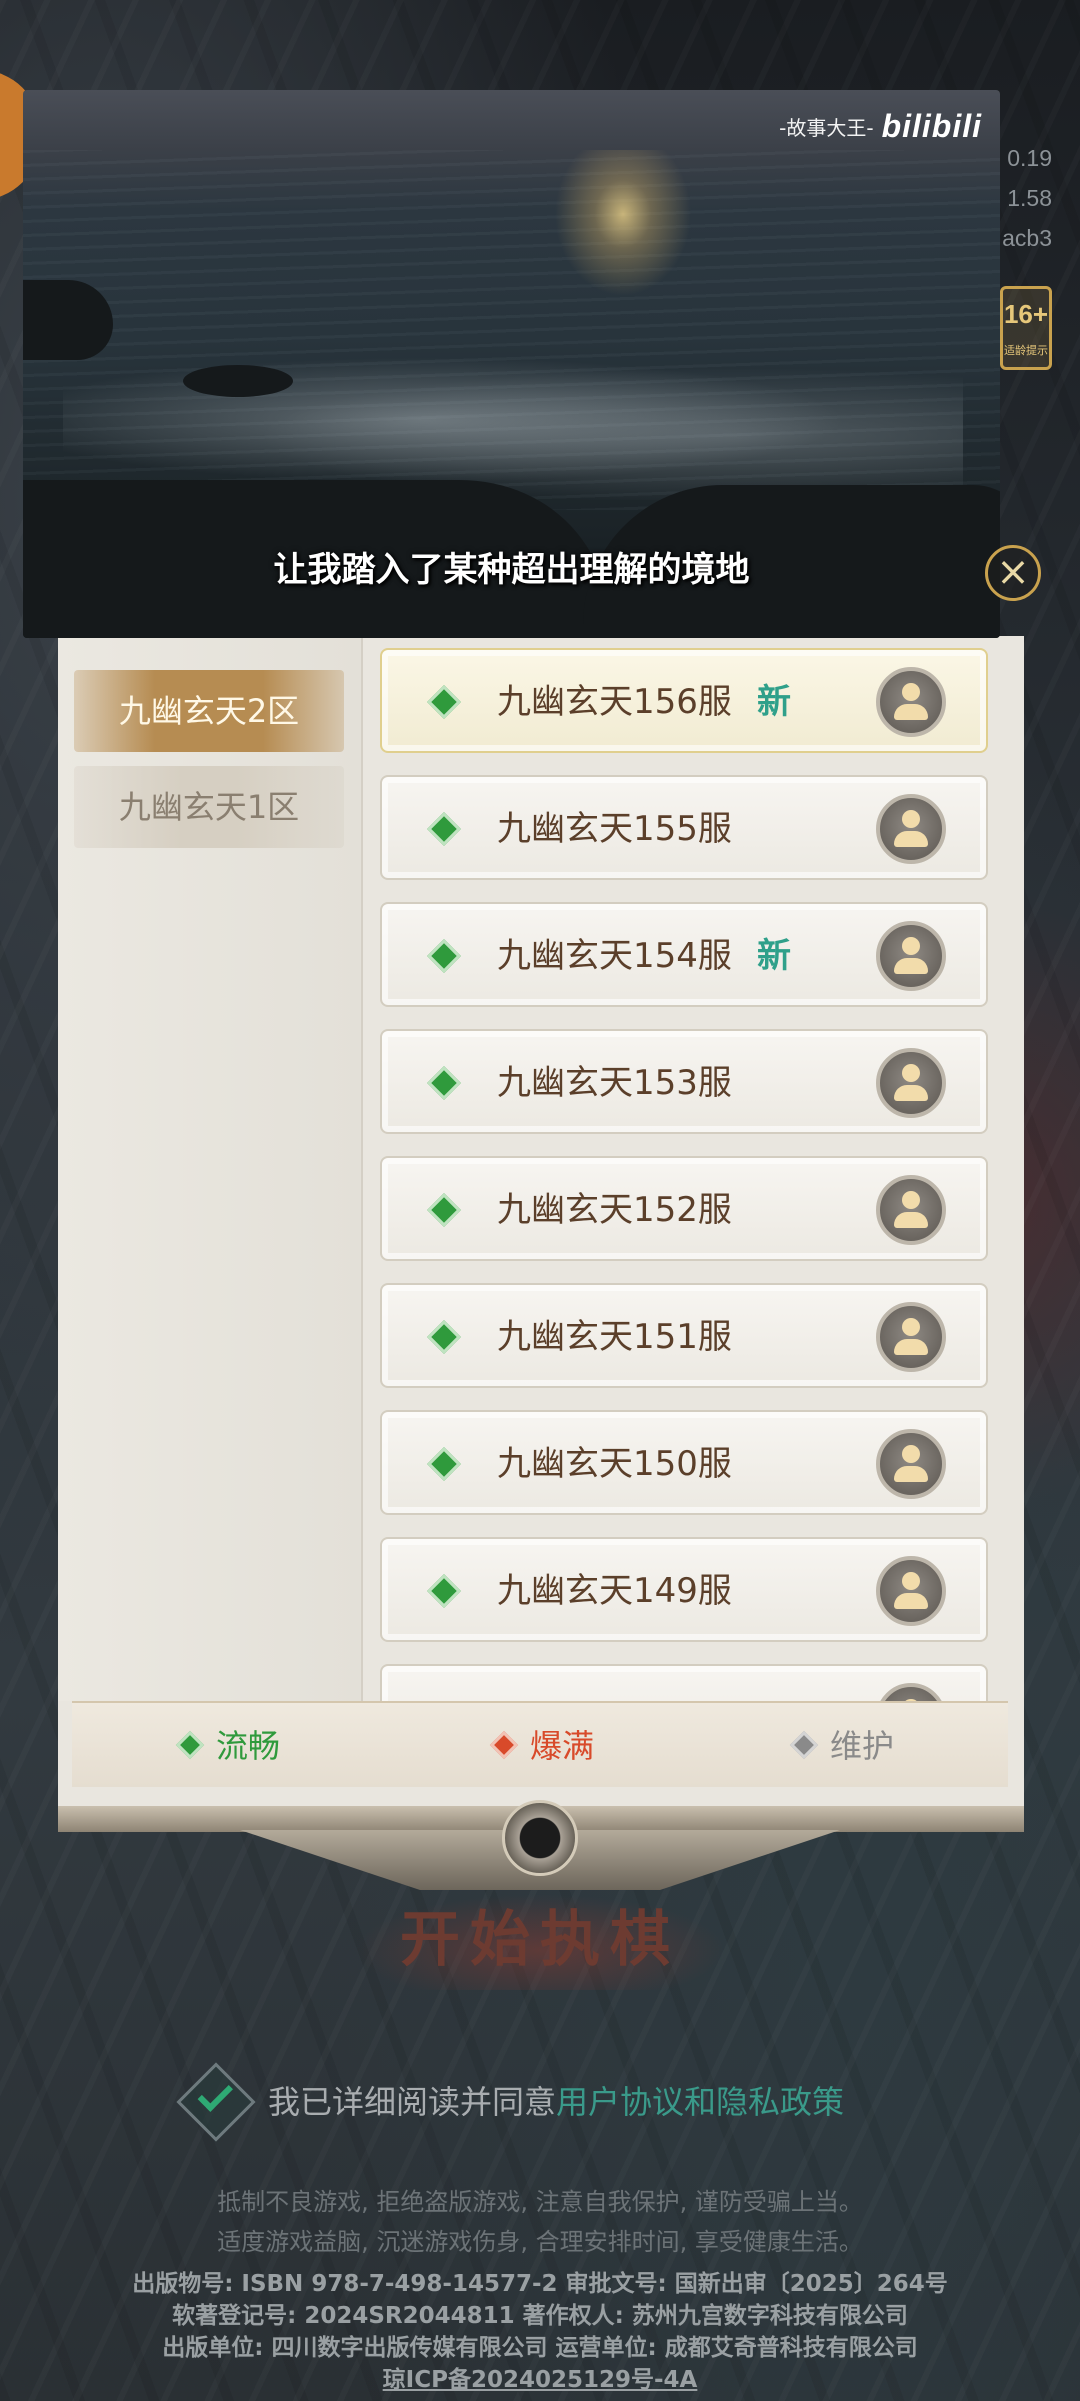 Image resolution: width=1080 pixels, height=2401 pixels. What do you see at coordinates (614, 1591) in the screenshot?
I see `server-name: 九幽玄天149服` at bounding box center [614, 1591].